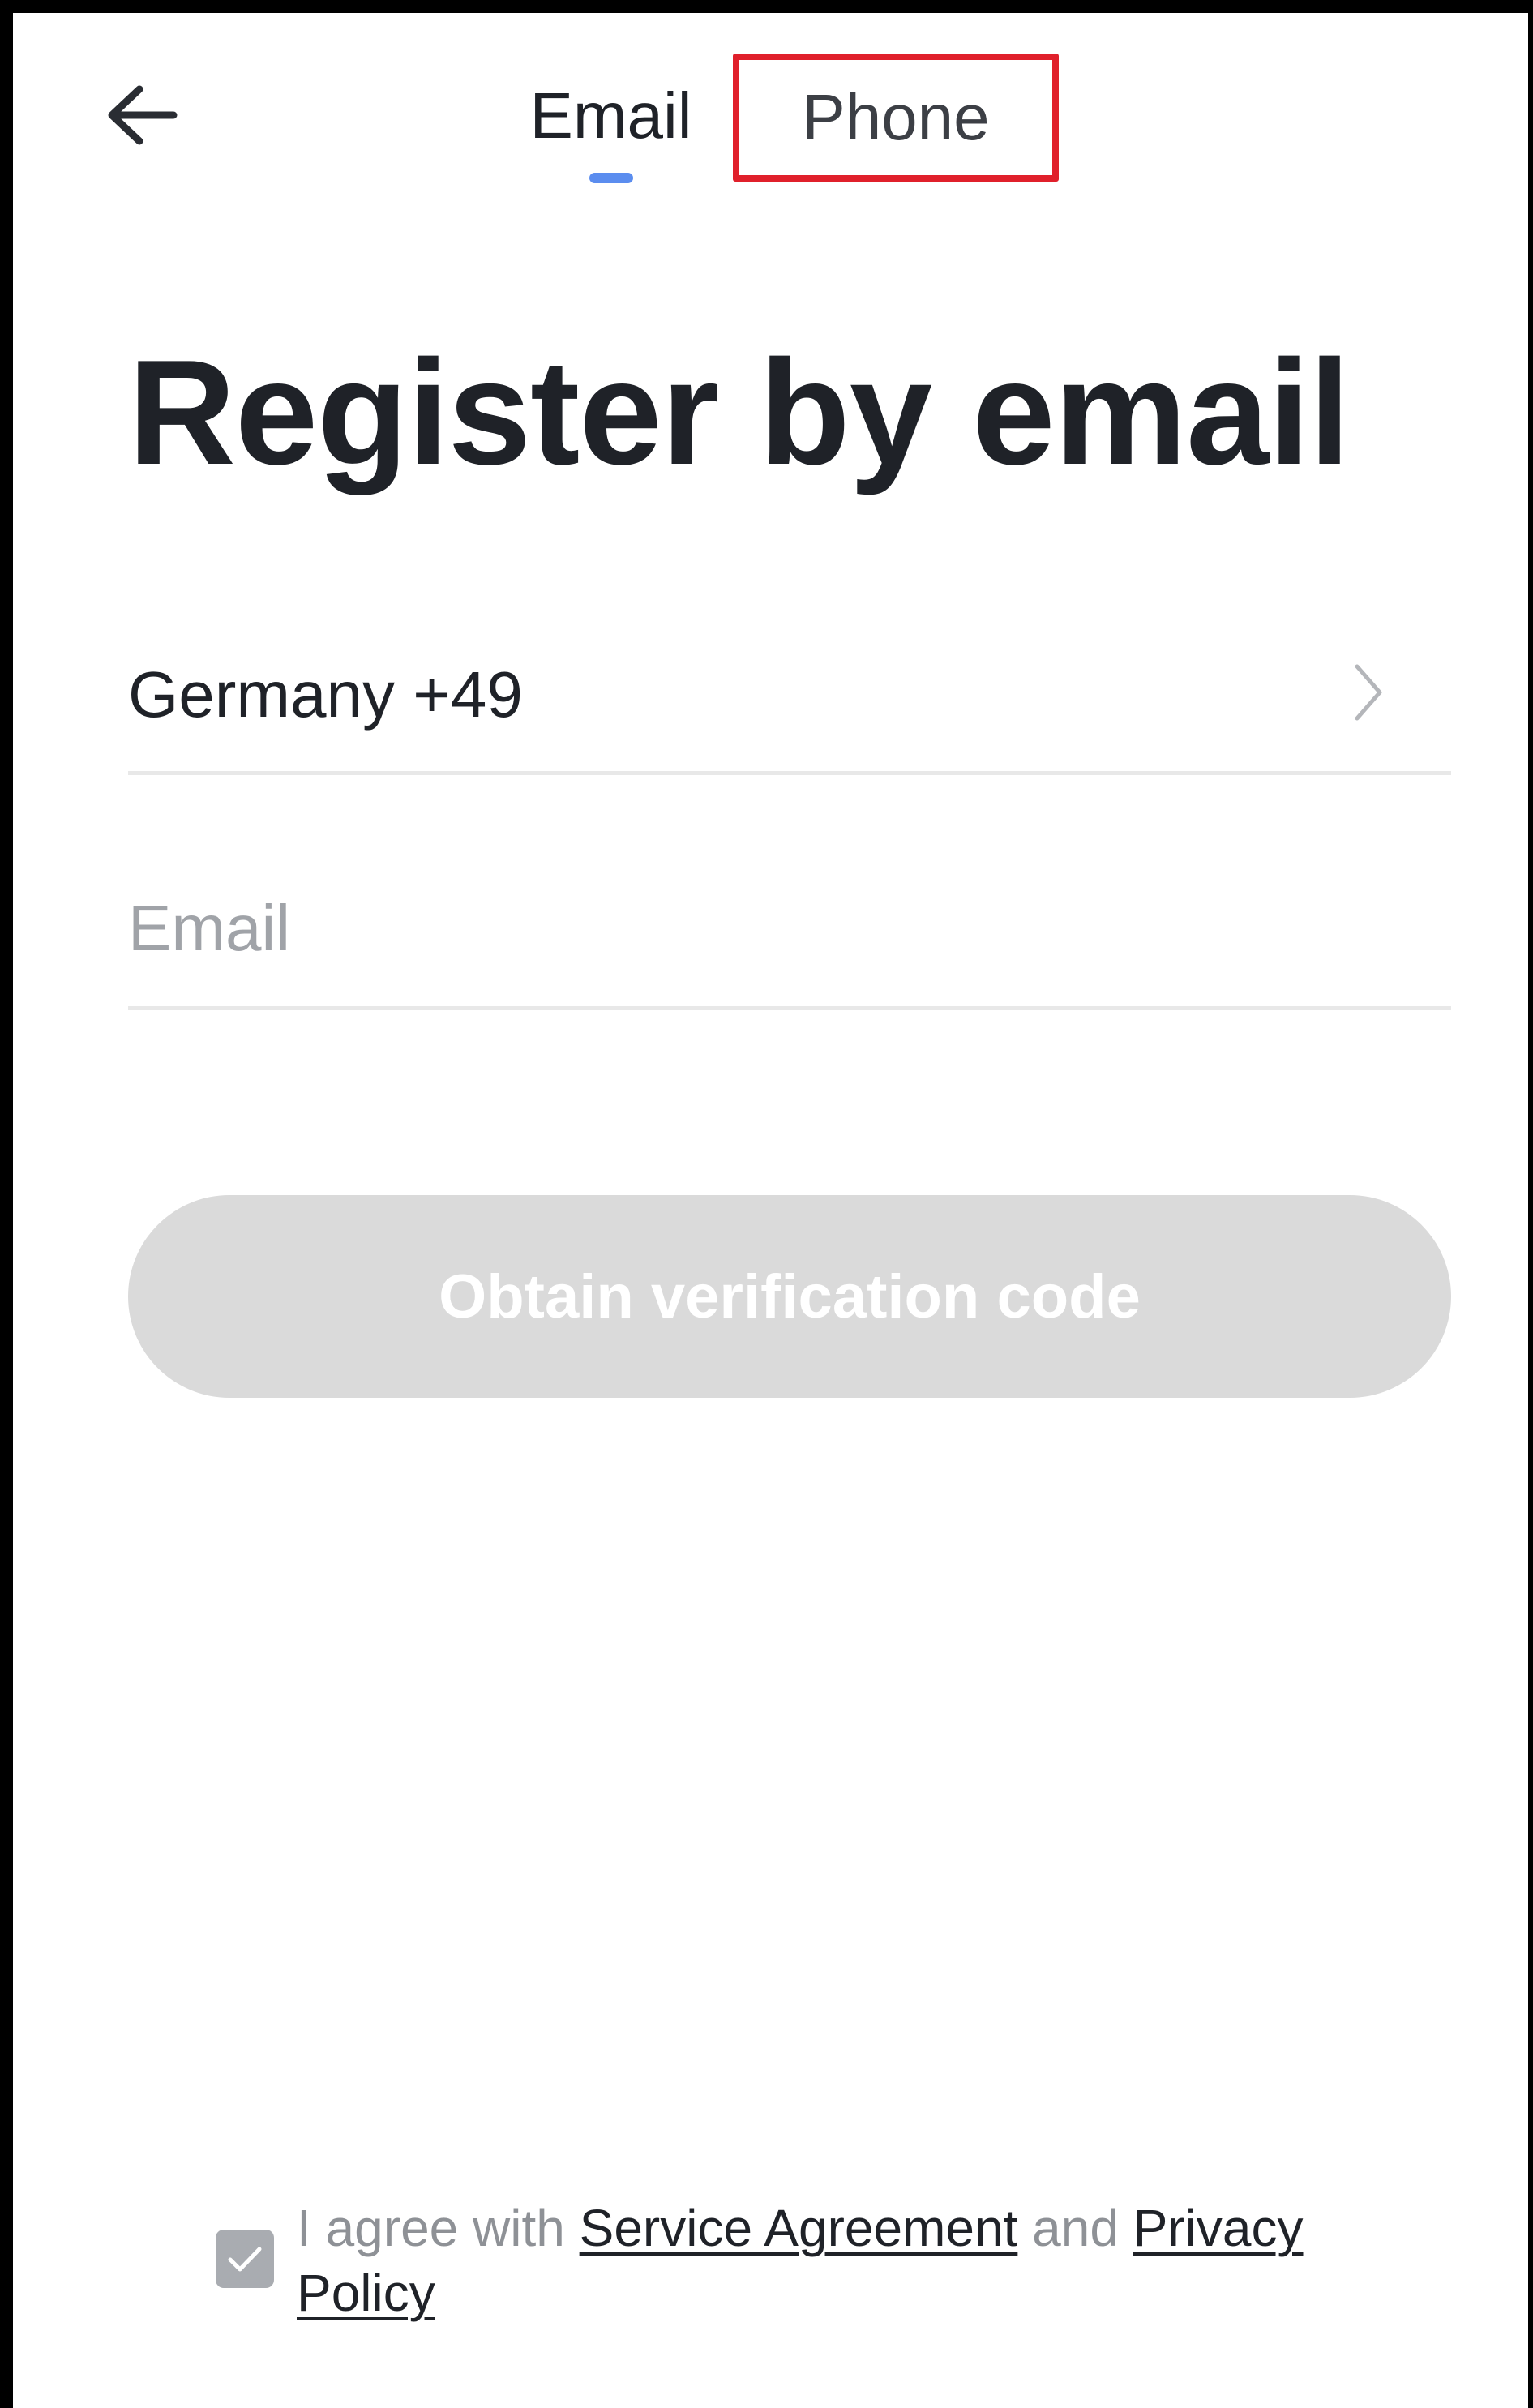 This screenshot has width=1533, height=2408. I want to click on tab-phone: Phone, so click(896, 118).